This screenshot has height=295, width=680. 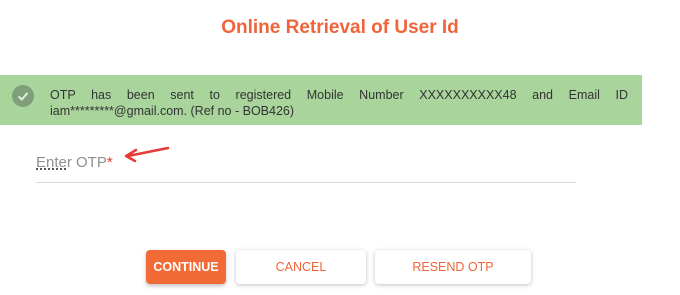 I want to click on page-title: Online Retrieval of User Id, so click(x=340, y=27).